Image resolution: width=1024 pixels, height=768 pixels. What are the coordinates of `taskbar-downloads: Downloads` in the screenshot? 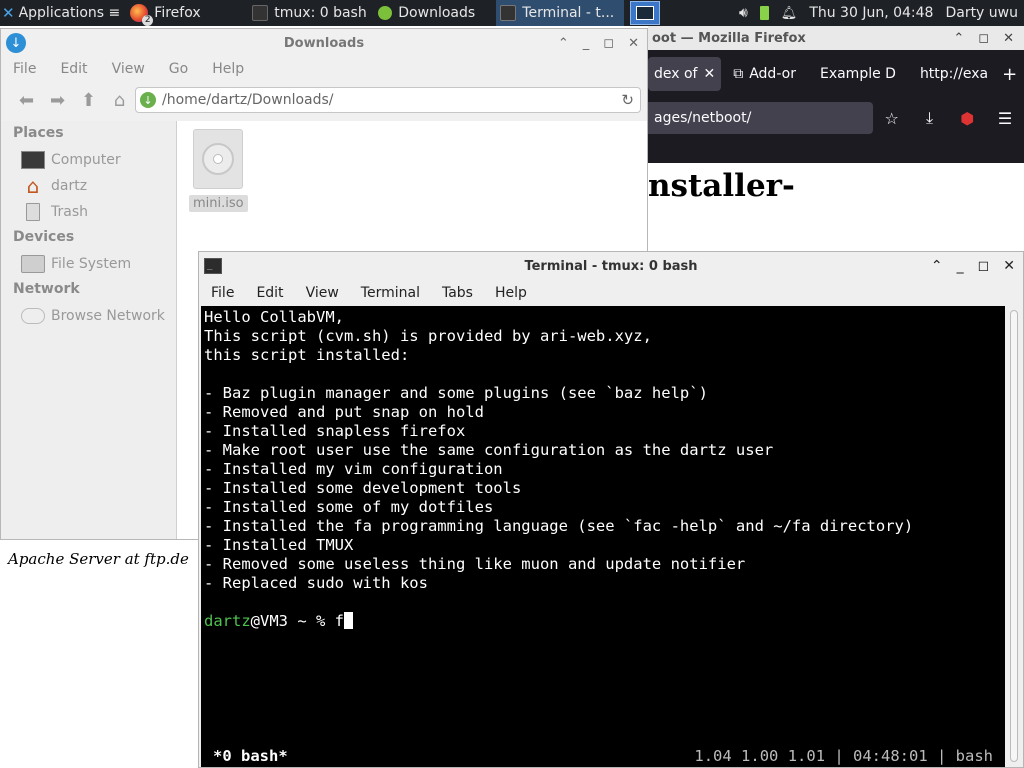 It's located at (435, 13).